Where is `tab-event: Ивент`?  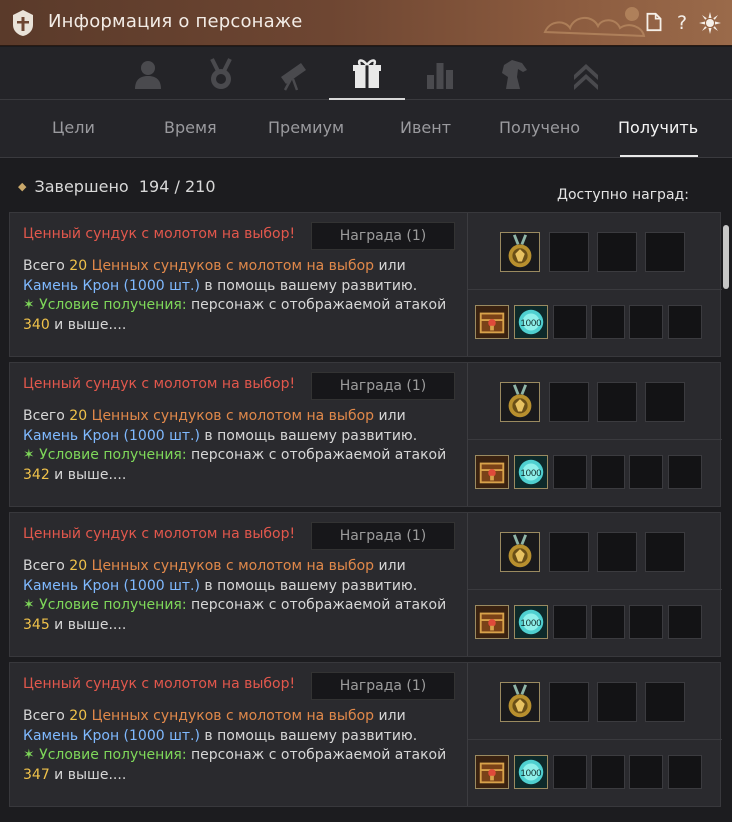 tab-event: Ивент is located at coordinates (425, 127).